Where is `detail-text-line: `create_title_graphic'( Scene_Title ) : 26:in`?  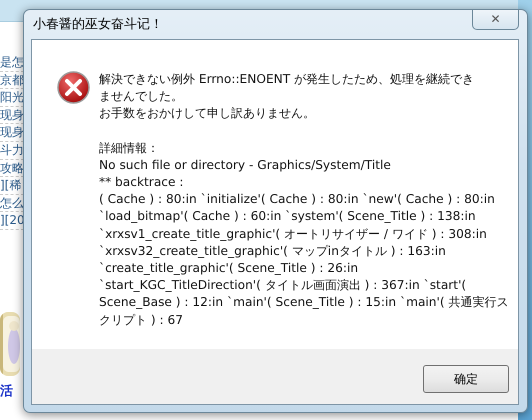
detail-text-line: `create_title_graphic'( Scene_Title ) : 26:in is located at coordinates (229, 269).